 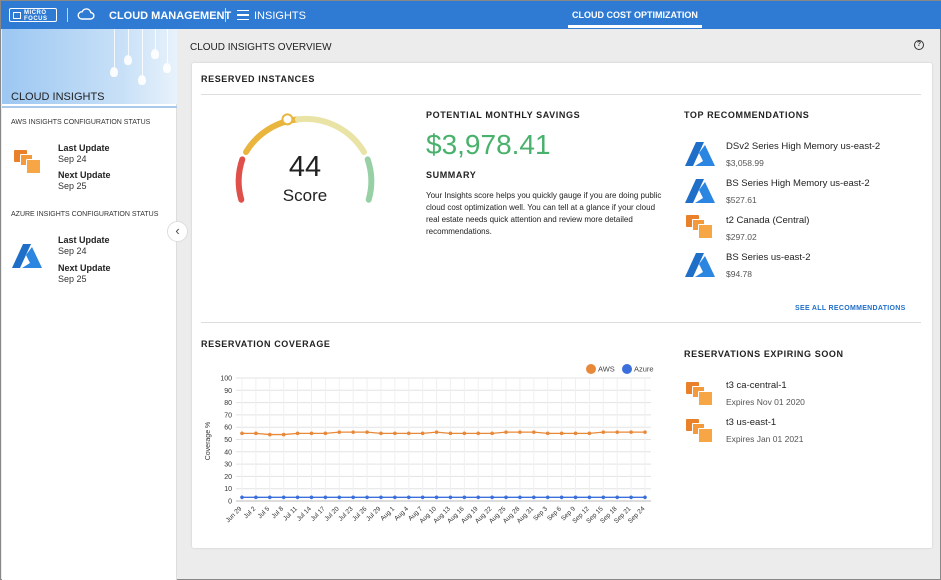 What do you see at coordinates (850, 308) in the screenshot?
I see `see-all-recommendations-link: SEE ALL RECOMMENDATIONS` at bounding box center [850, 308].